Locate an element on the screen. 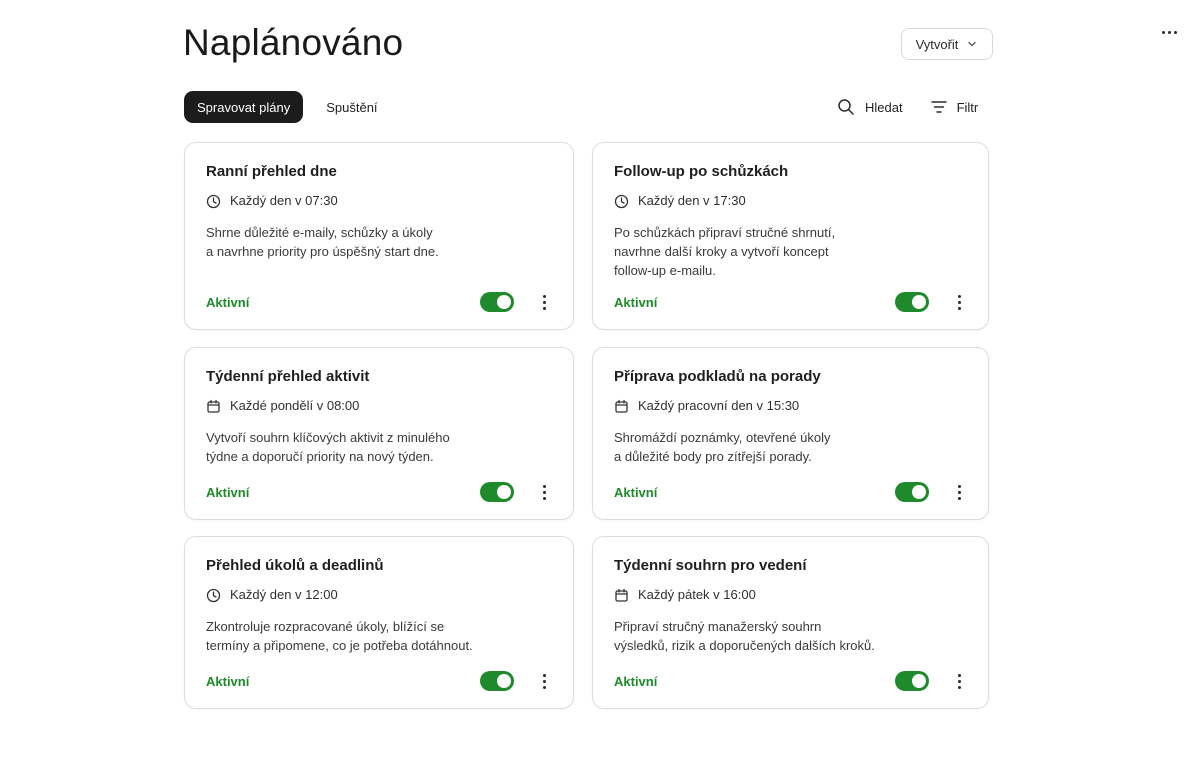 This screenshot has height=767, width=1200. plan-description-line: týdne a doporučí priority na nový týden. is located at coordinates (320, 456).